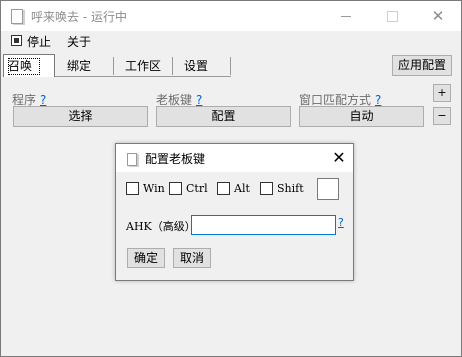  What do you see at coordinates (199, 100) in the screenshot?
I see `boss-key-help-link: ?` at bounding box center [199, 100].